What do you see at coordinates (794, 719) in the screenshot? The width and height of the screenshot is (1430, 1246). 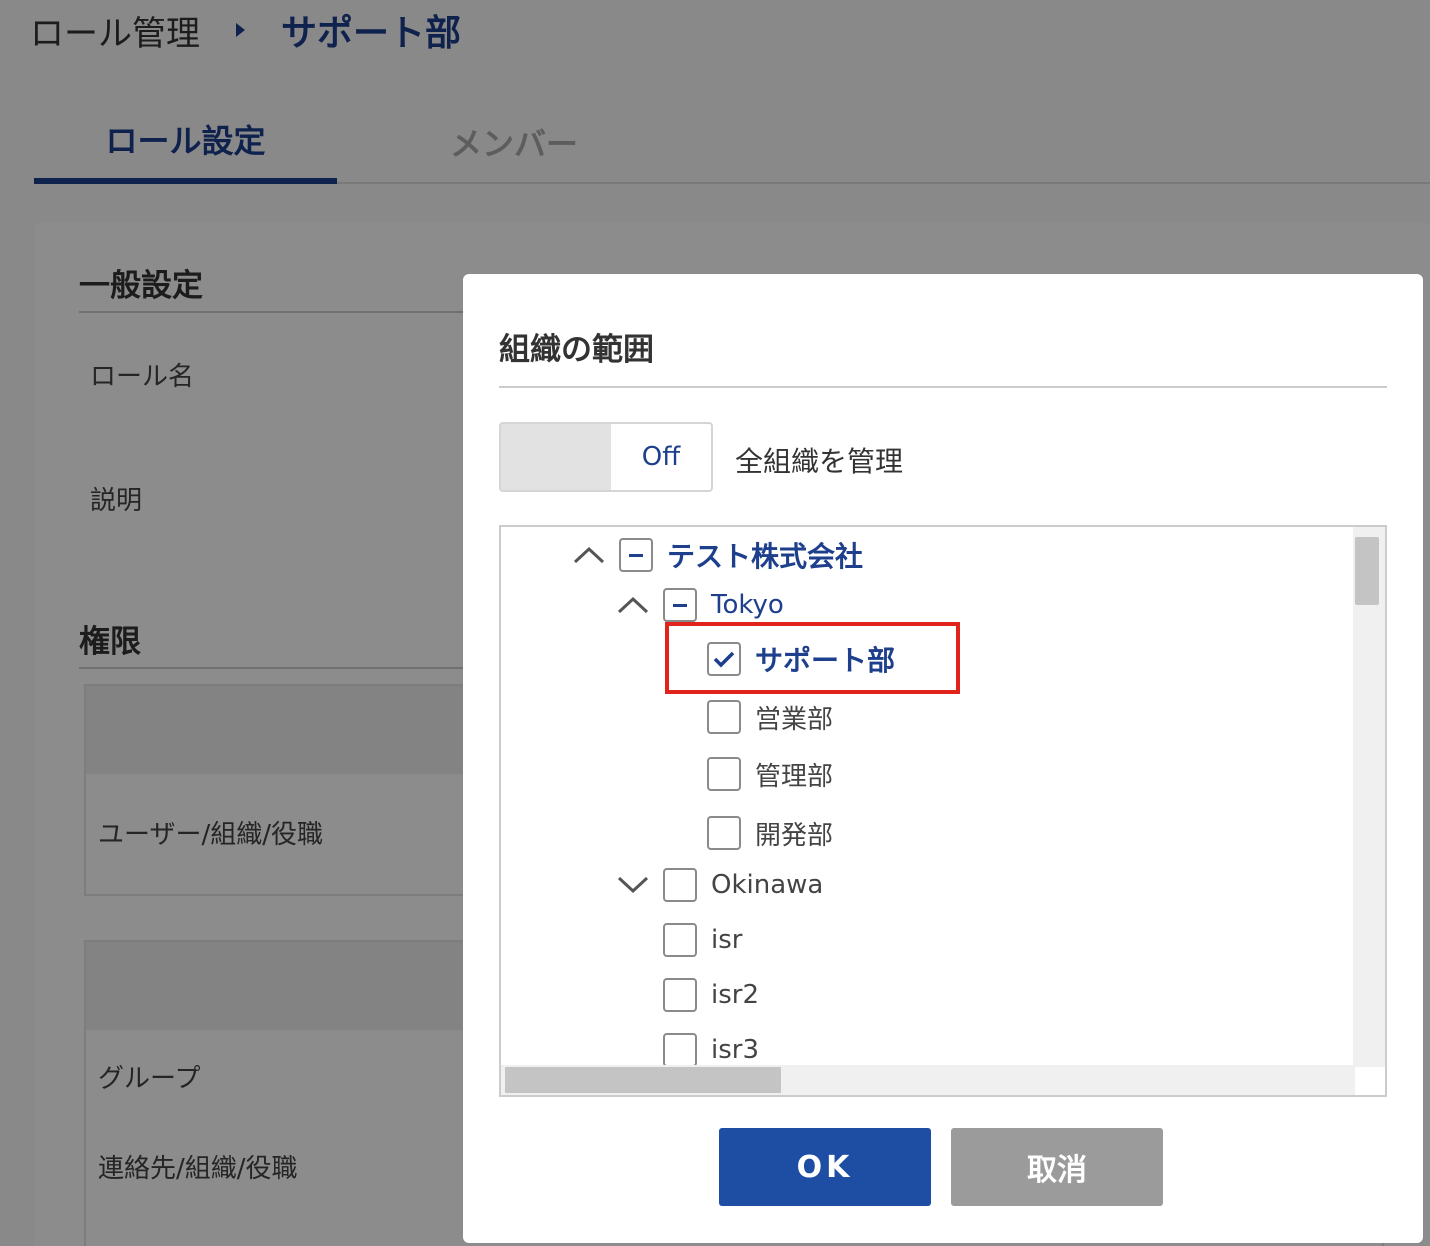 I see `tree-node-label: 営業部` at bounding box center [794, 719].